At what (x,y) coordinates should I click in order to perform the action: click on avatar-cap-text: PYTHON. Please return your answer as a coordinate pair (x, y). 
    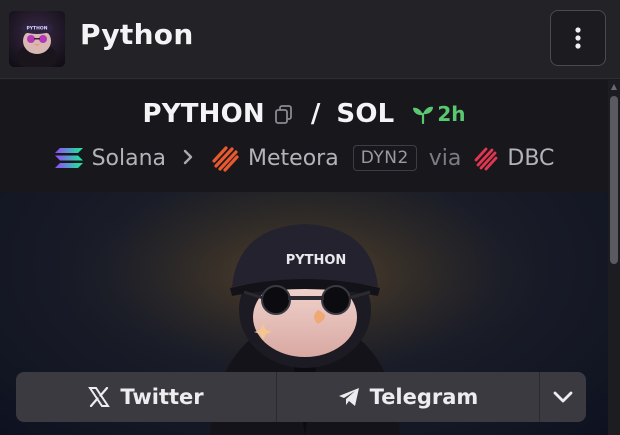
    Looking at the image, I should click on (37, 29).